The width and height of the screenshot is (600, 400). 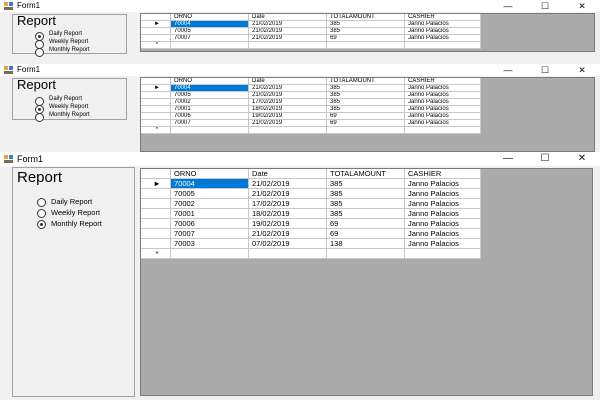 I want to click on grid-cell-totalamount: 138, so click(x=366, y=244).